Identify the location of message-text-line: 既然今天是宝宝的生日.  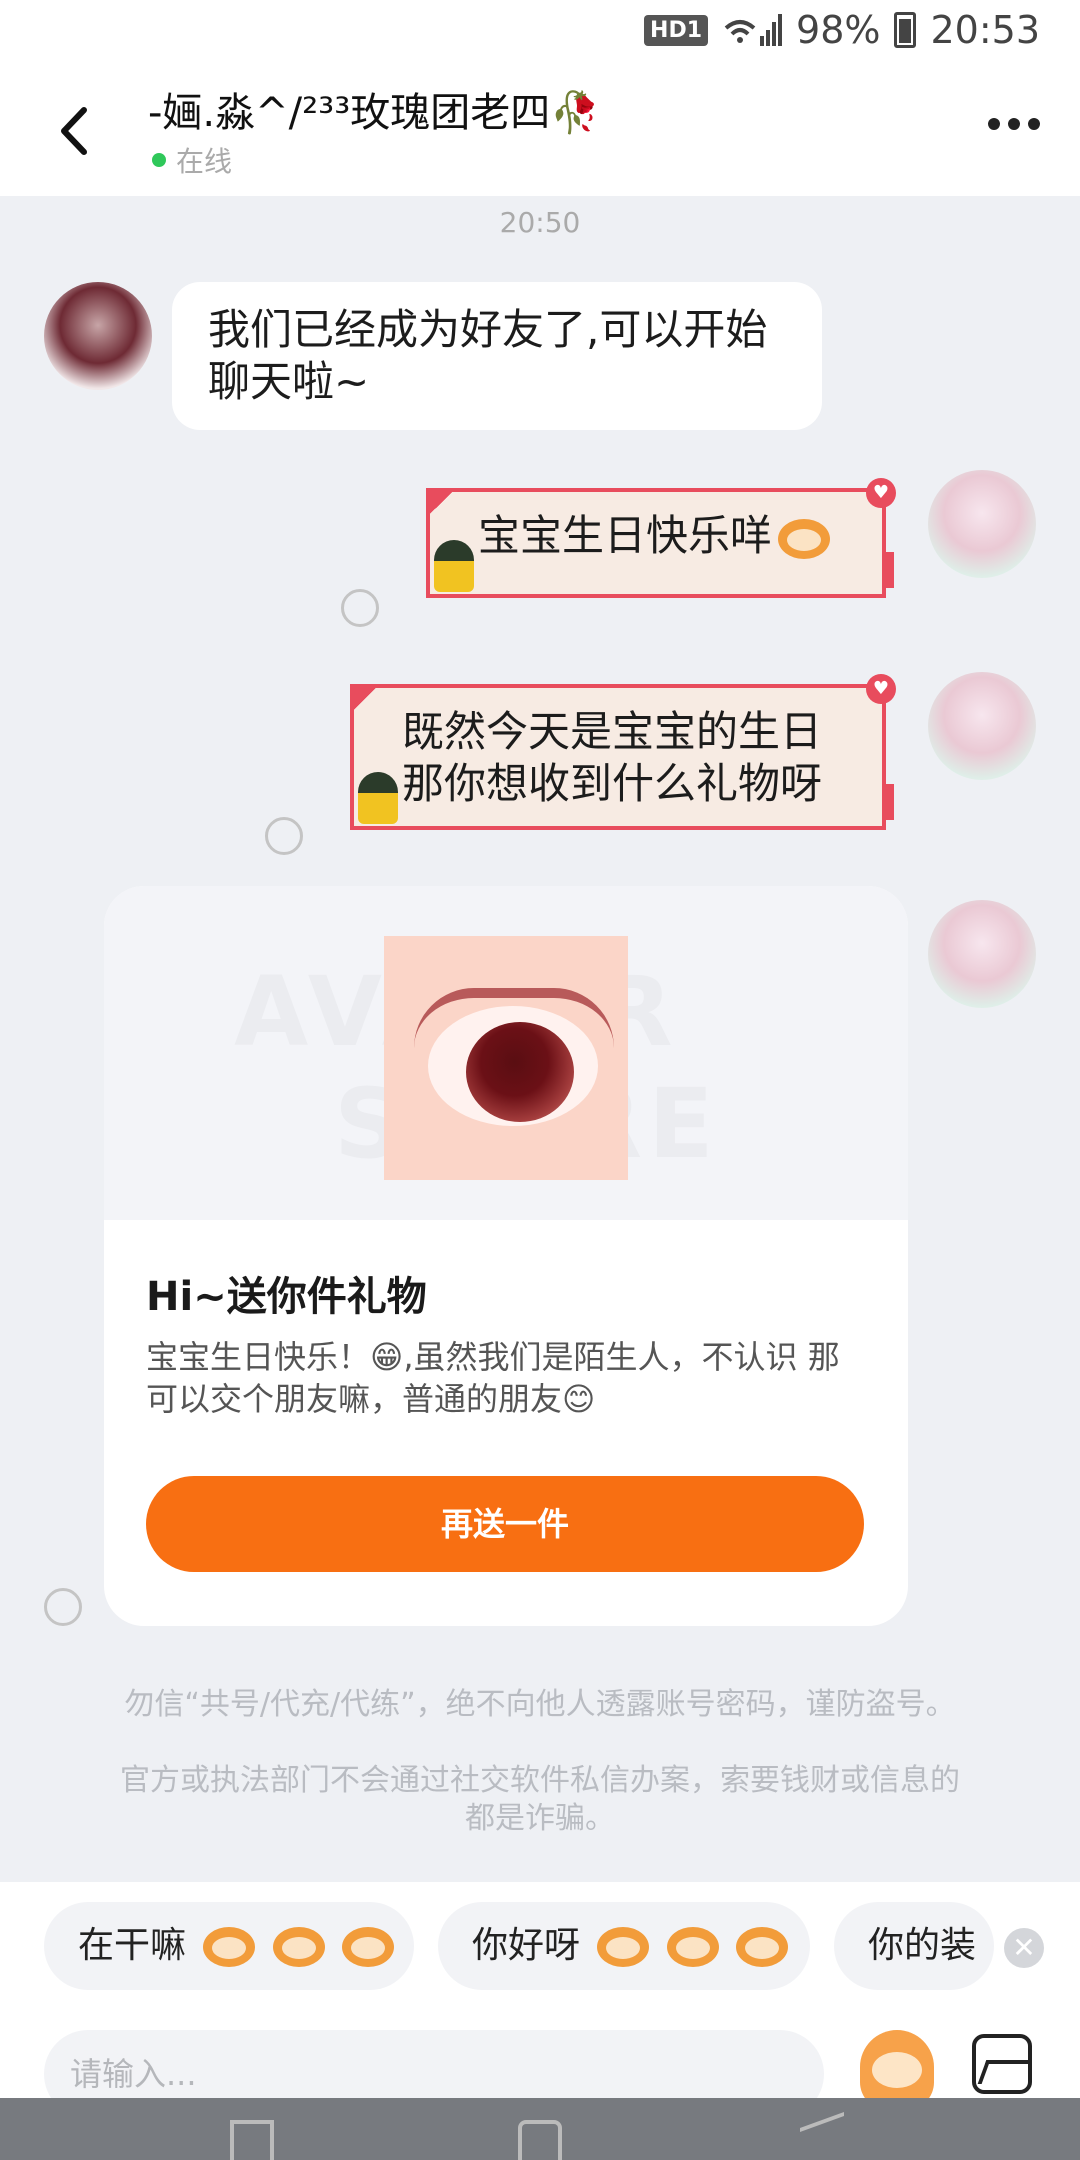
(612, 731).